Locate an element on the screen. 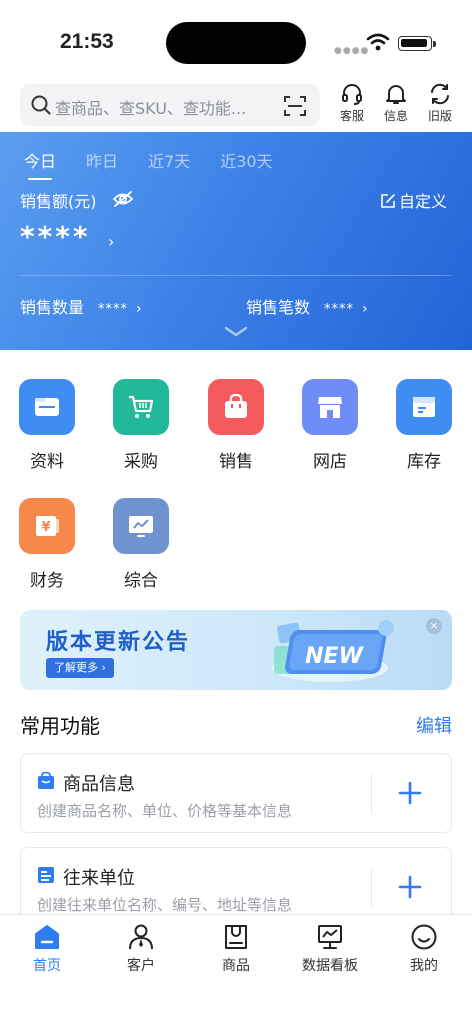 Image resolution: width=472 pixels, height=1024 pixels. sales-quantity-stat: 销售数量 **** › is located at coordinates (81, 306).